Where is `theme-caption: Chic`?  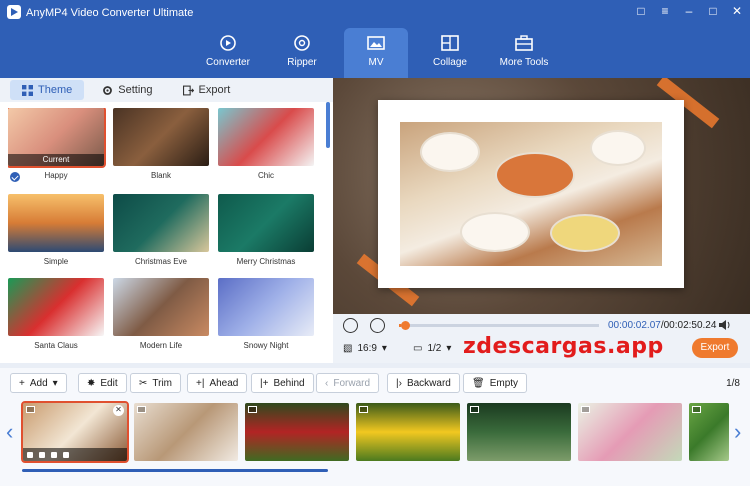 theme-caption: Chic is located at coordinates (265, 175).